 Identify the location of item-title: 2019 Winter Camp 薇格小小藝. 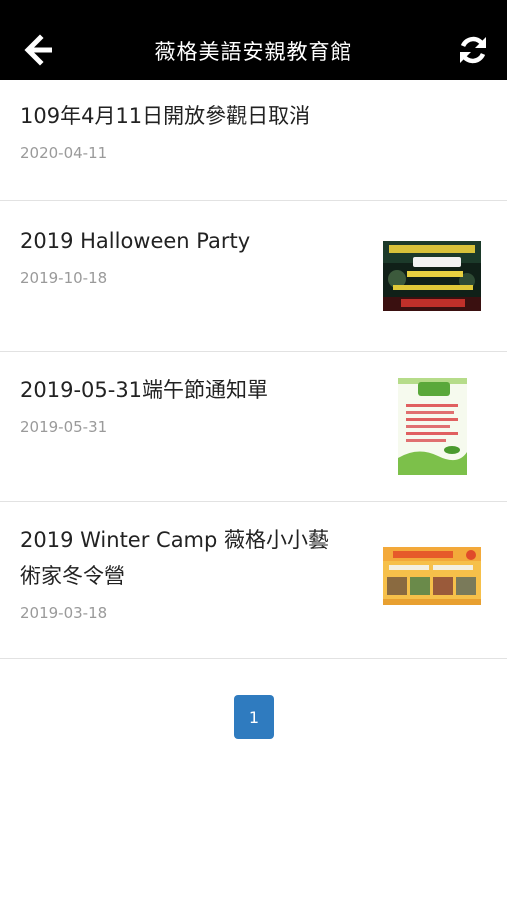
(175, 540).